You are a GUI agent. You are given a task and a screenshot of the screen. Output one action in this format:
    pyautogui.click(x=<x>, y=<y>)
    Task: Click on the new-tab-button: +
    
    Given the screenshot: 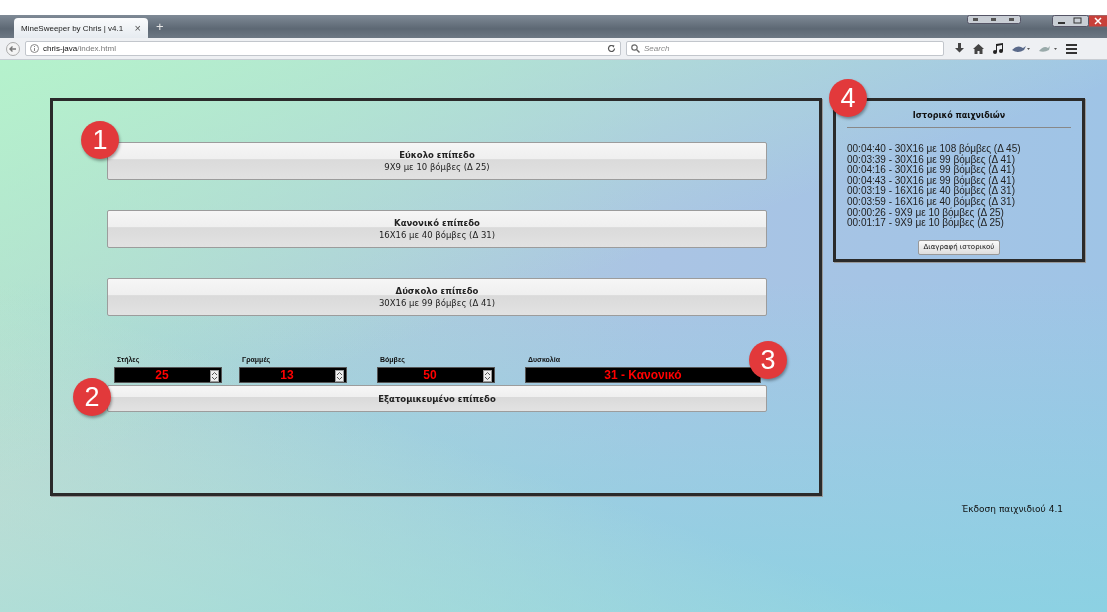 What is the action you would take?
    pyautogui.click(x=160, y=26)
    